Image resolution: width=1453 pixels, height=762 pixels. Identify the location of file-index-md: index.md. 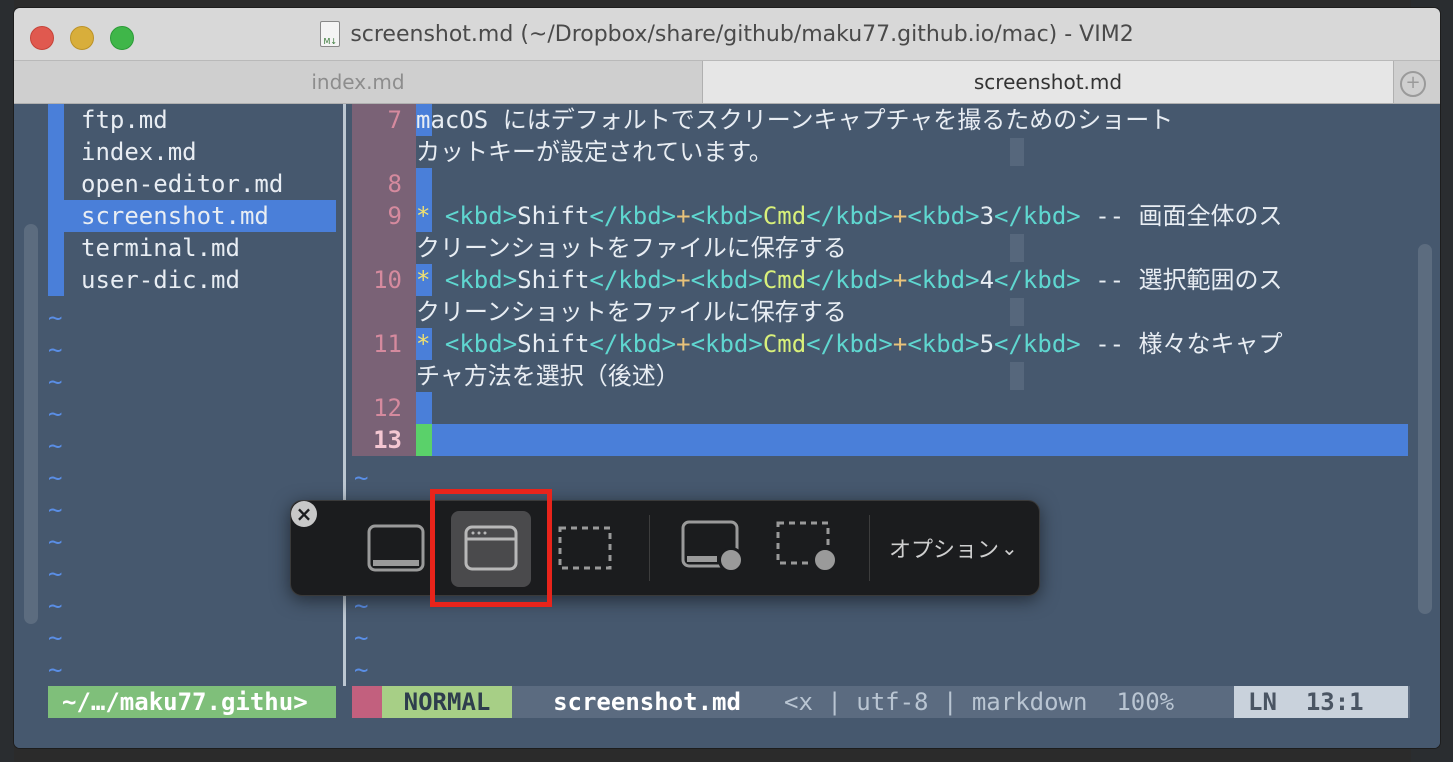
(192, 152).